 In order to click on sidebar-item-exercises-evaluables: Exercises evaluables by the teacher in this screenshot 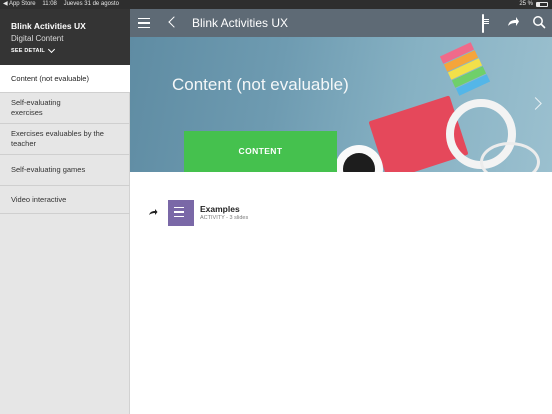, I will do `click(65, 139)`.